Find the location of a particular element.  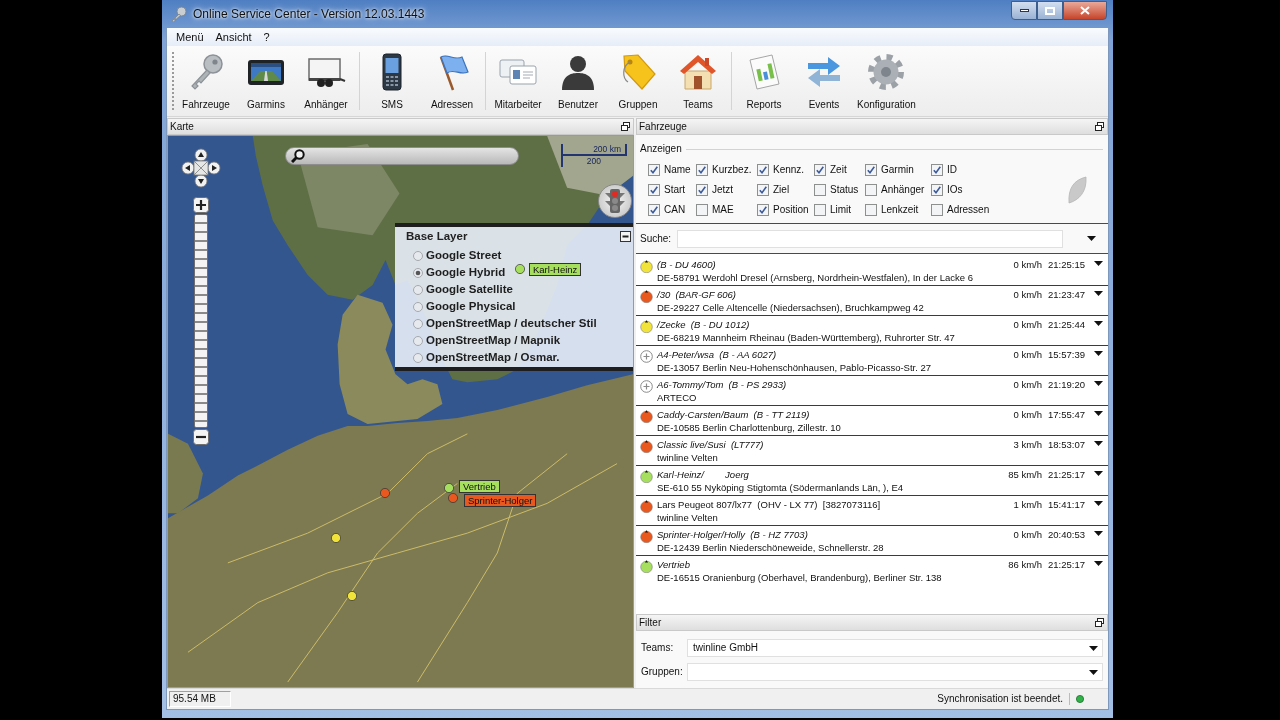

layer-option-label: OpenStreetMap / Mapnik is located at coordinates (493, 340).